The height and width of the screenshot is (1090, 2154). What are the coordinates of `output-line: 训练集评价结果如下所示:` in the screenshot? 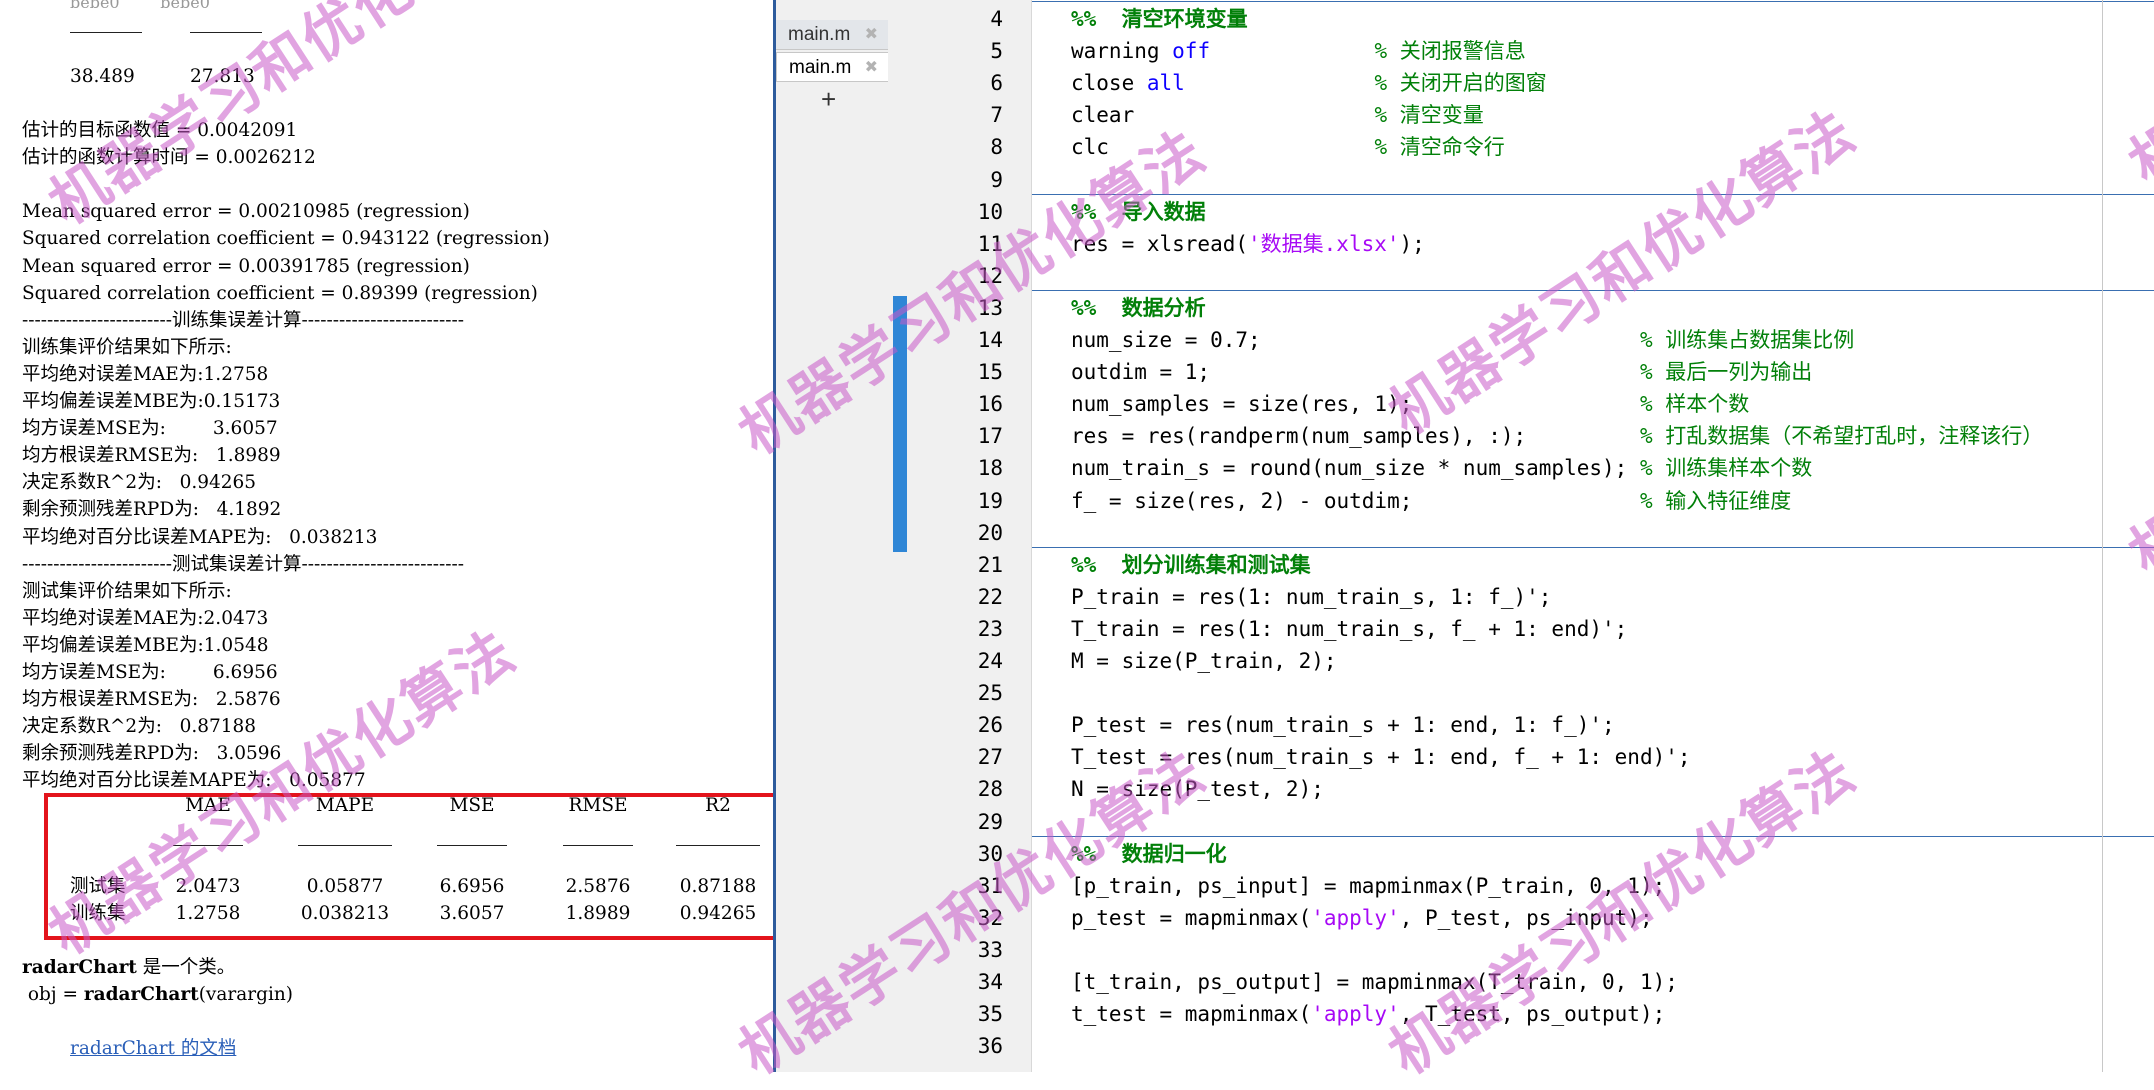 It's located at (127, 347).